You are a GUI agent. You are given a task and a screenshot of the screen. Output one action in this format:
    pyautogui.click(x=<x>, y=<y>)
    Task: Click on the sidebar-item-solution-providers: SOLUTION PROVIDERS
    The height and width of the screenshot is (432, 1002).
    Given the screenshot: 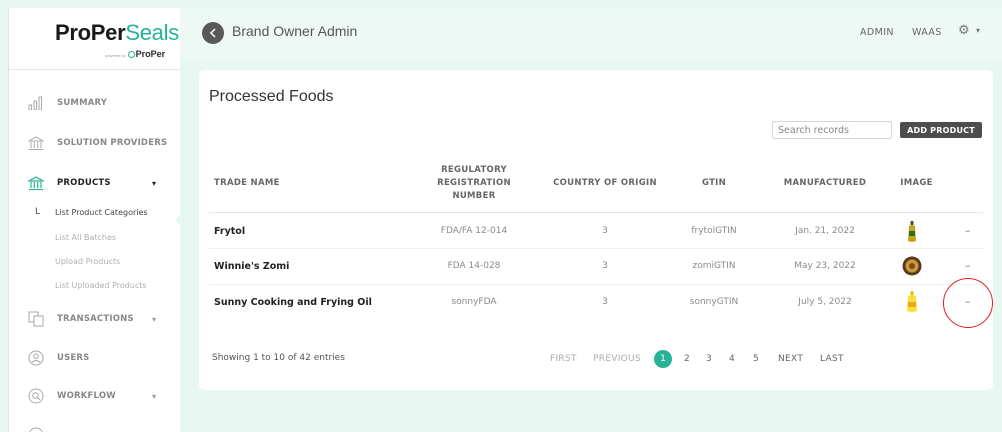 What is the action you would take?
    pyautogui.click(x=95, y=143)
    